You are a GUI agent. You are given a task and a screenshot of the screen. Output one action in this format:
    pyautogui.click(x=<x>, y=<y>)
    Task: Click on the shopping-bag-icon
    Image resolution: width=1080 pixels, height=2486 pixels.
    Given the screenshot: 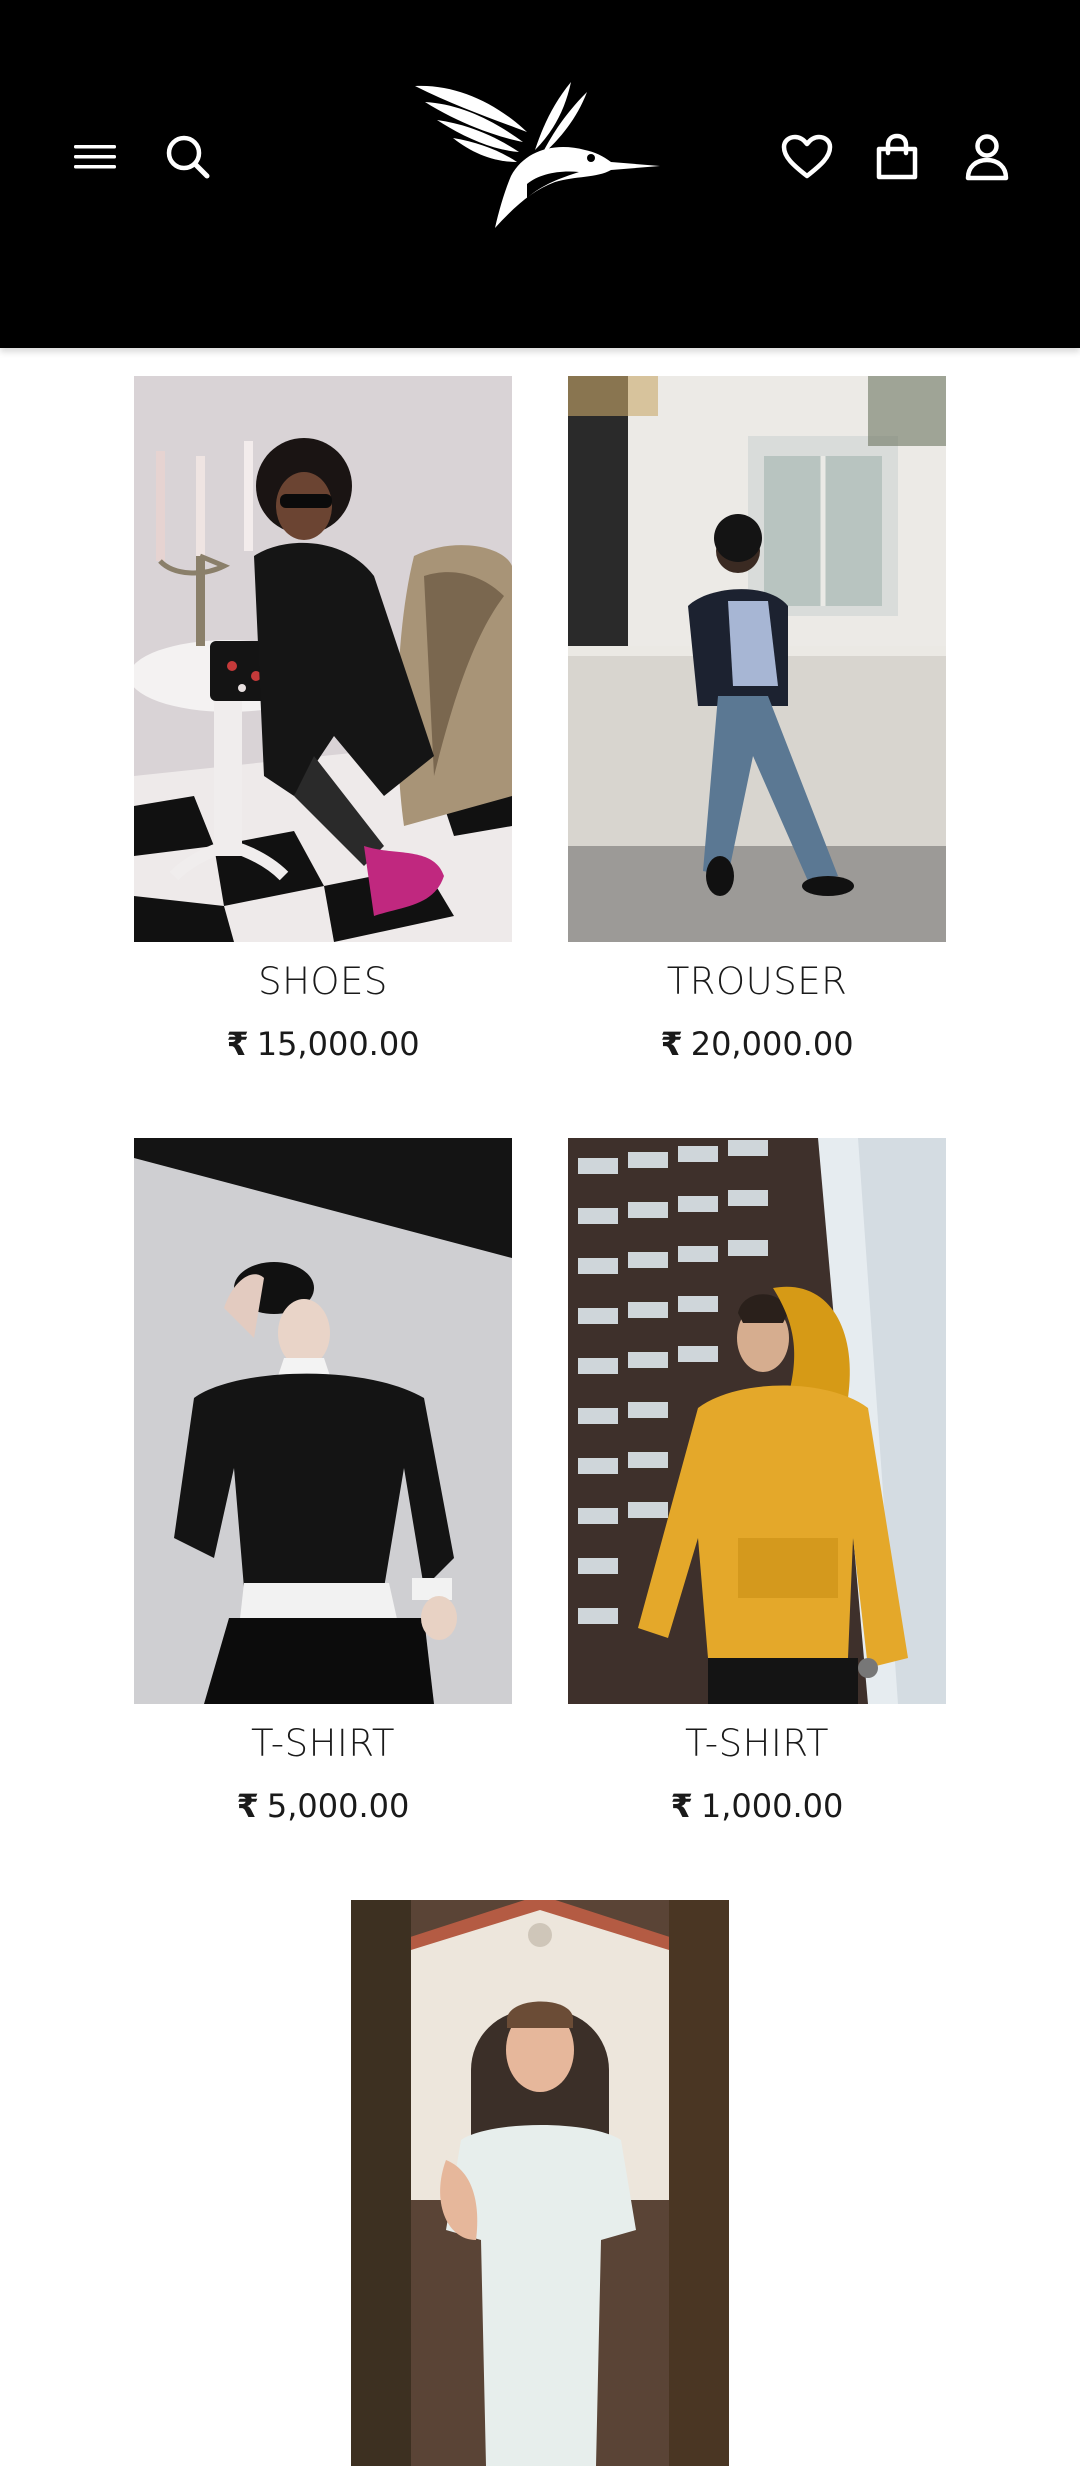 What is the action you would take?
    pyautogui.click(x=897, y=156)
    